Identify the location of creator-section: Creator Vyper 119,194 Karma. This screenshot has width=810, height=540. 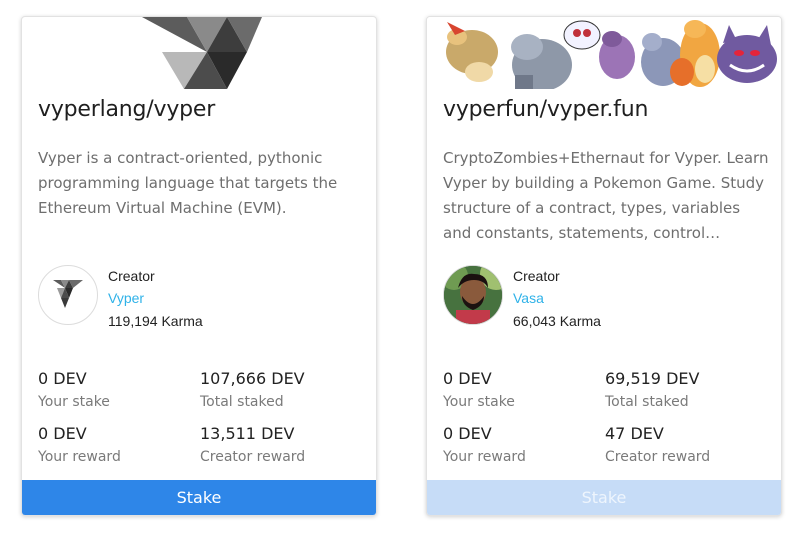
(198, 297).